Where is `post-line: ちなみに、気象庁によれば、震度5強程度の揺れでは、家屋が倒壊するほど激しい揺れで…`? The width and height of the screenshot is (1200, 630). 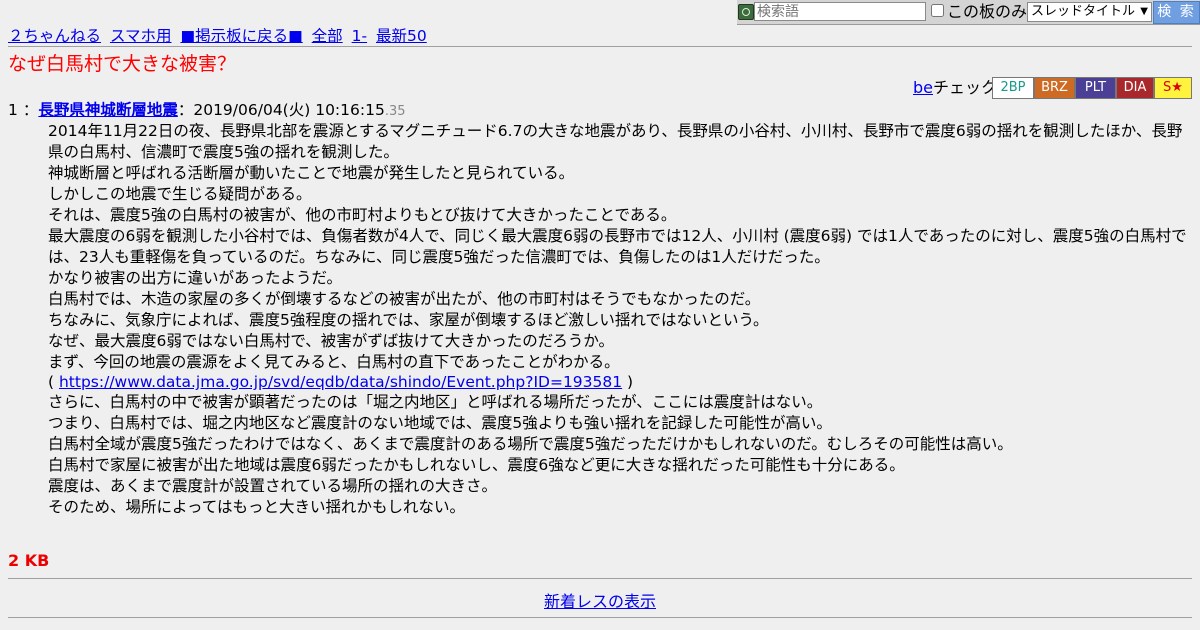 post-line: ちなみに、気象庁によれば、震度5強程度の揺れでは、家屋が倒壊するほど激しい揺れで… is located at coordinates (408, 320).